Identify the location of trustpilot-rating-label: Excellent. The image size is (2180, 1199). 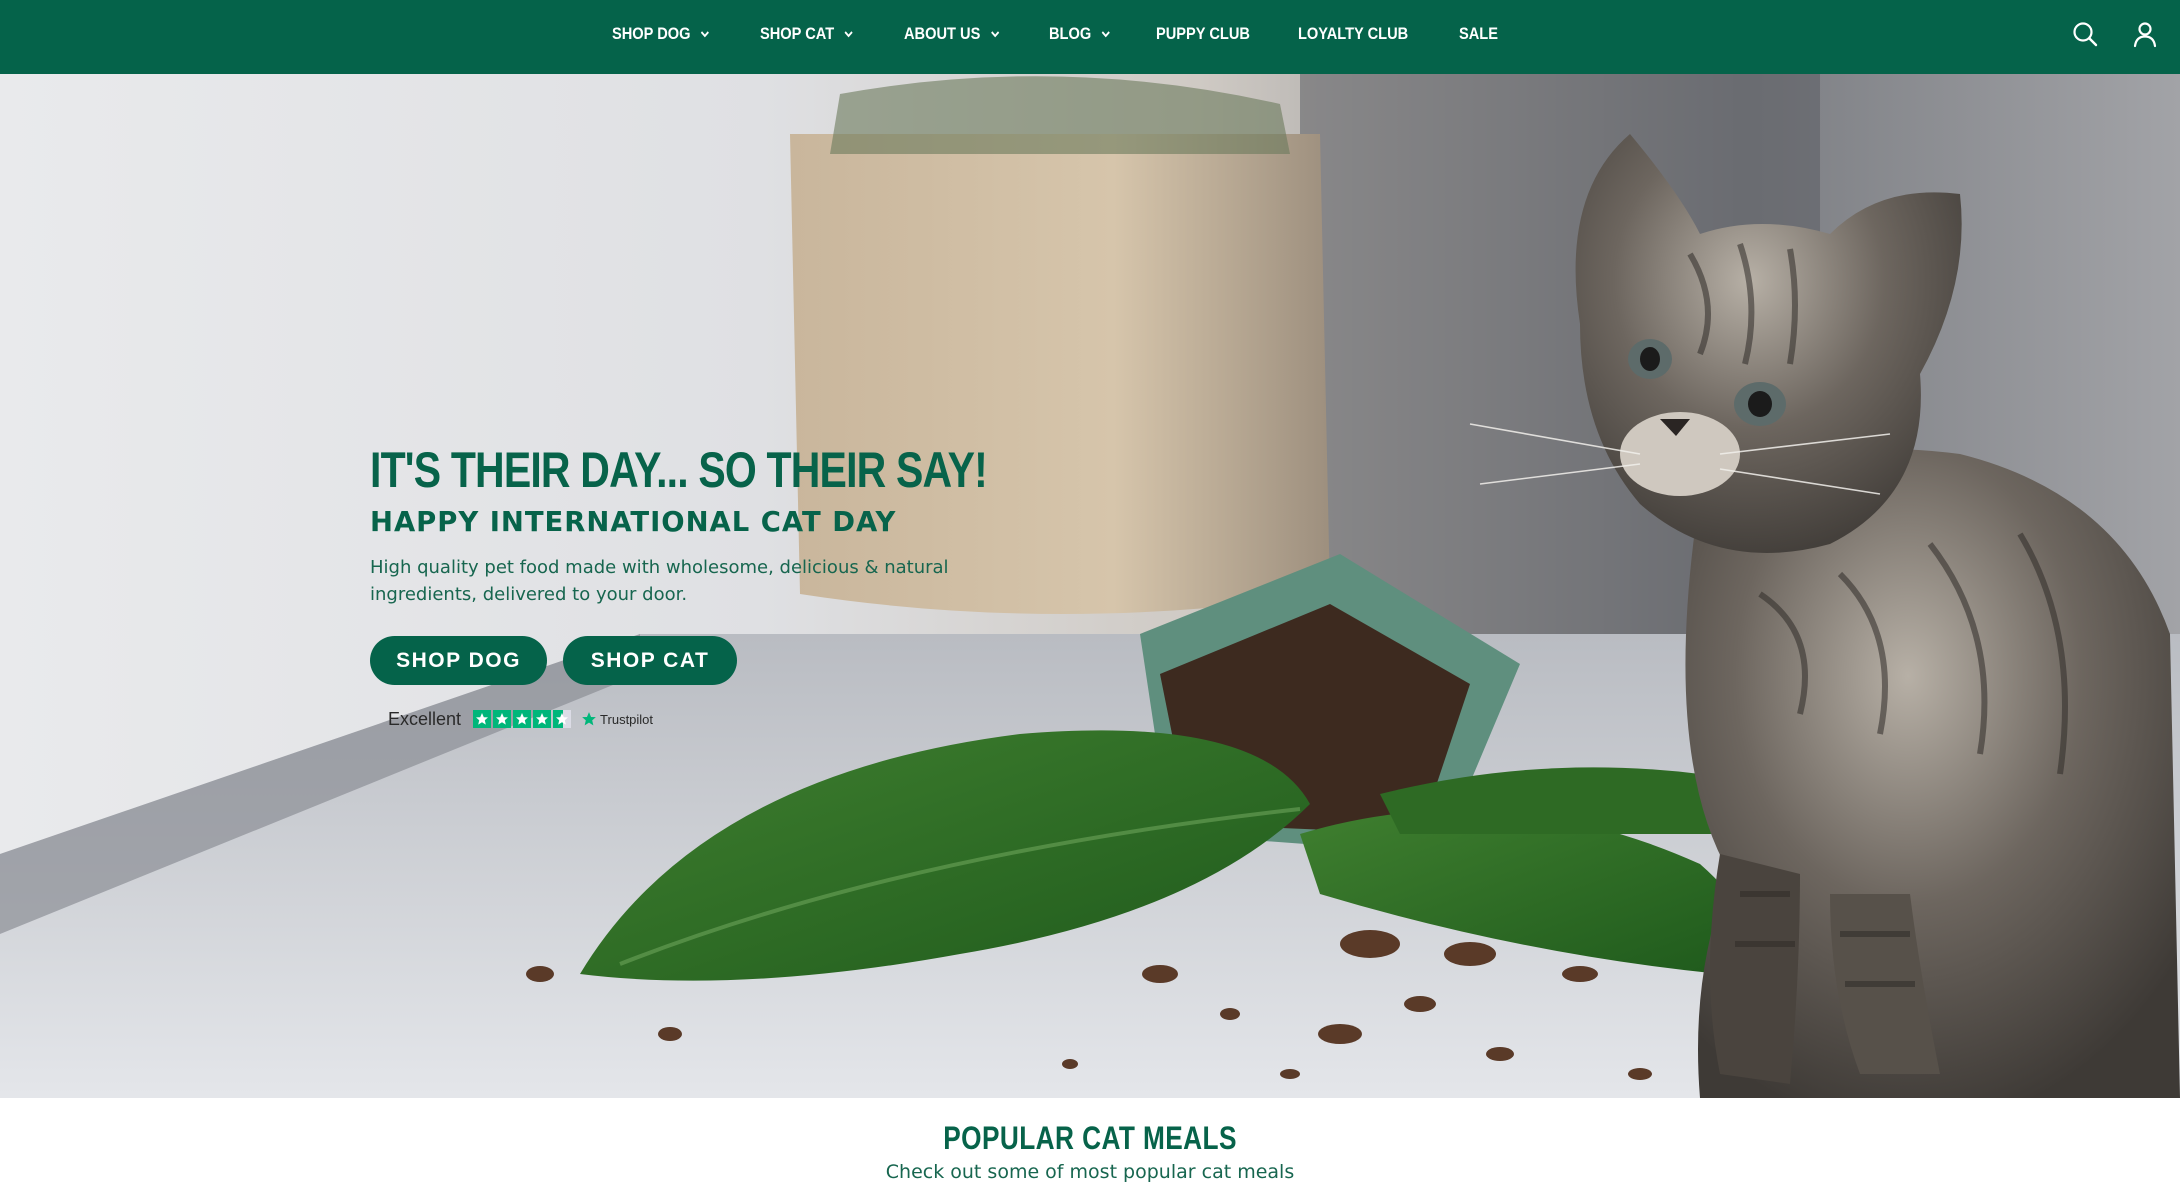
(425, 718).